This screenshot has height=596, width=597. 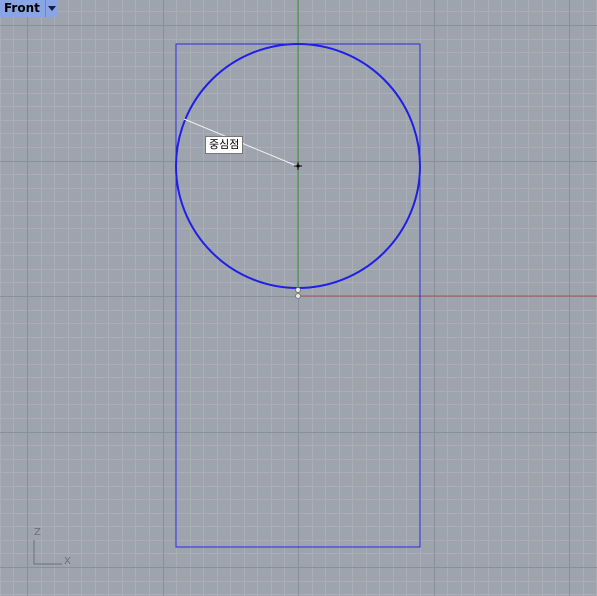 I want to click on triangle-down-icon, so click(x=51, y=8).